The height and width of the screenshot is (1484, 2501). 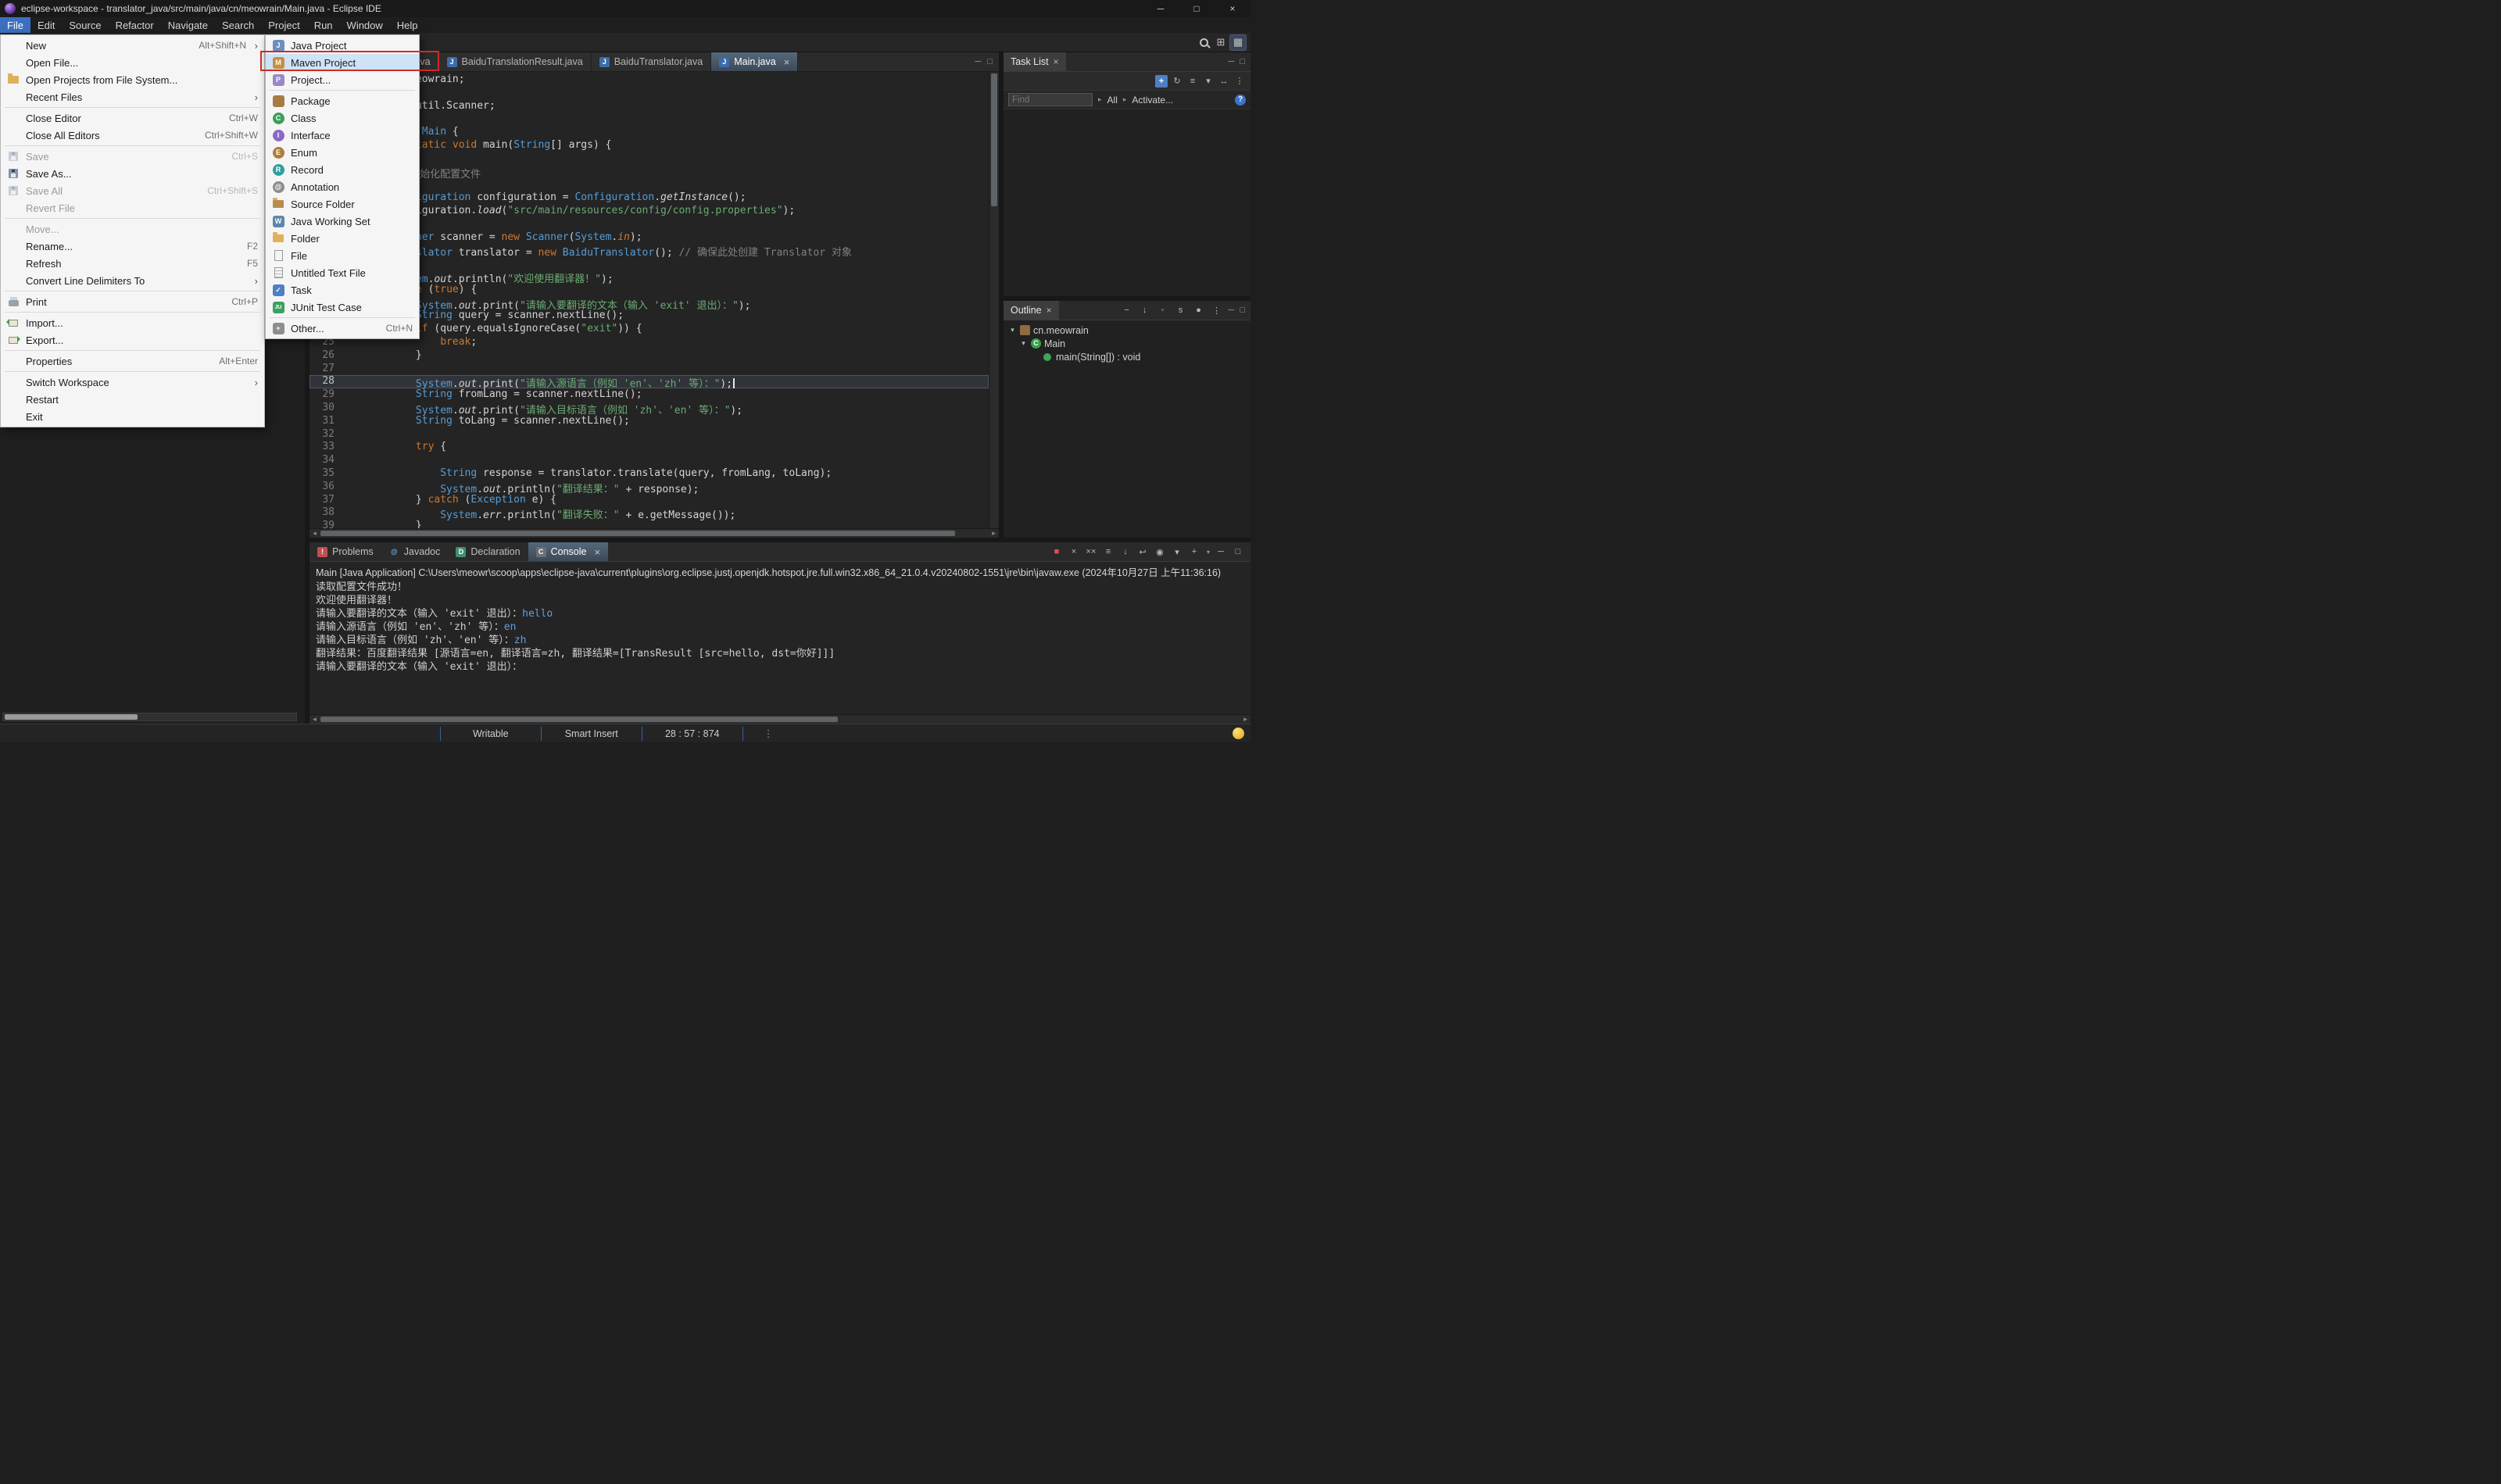 I want to click on scroll-lock-icon: ↓, so click(x=1126, y=551).